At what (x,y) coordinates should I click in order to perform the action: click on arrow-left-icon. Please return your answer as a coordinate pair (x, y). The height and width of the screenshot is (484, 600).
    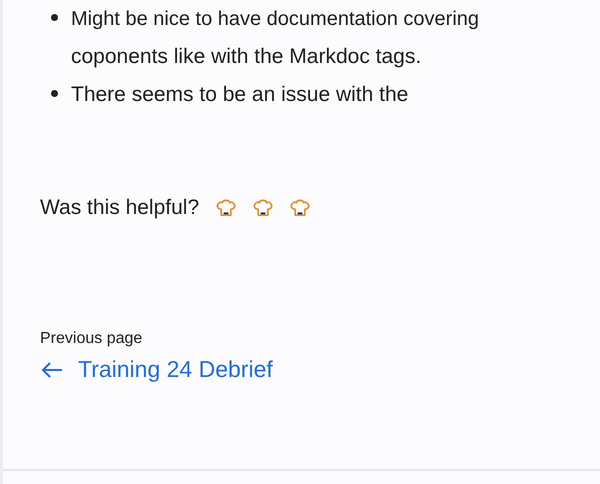
    Looking at the image, I should click on (52, 370).